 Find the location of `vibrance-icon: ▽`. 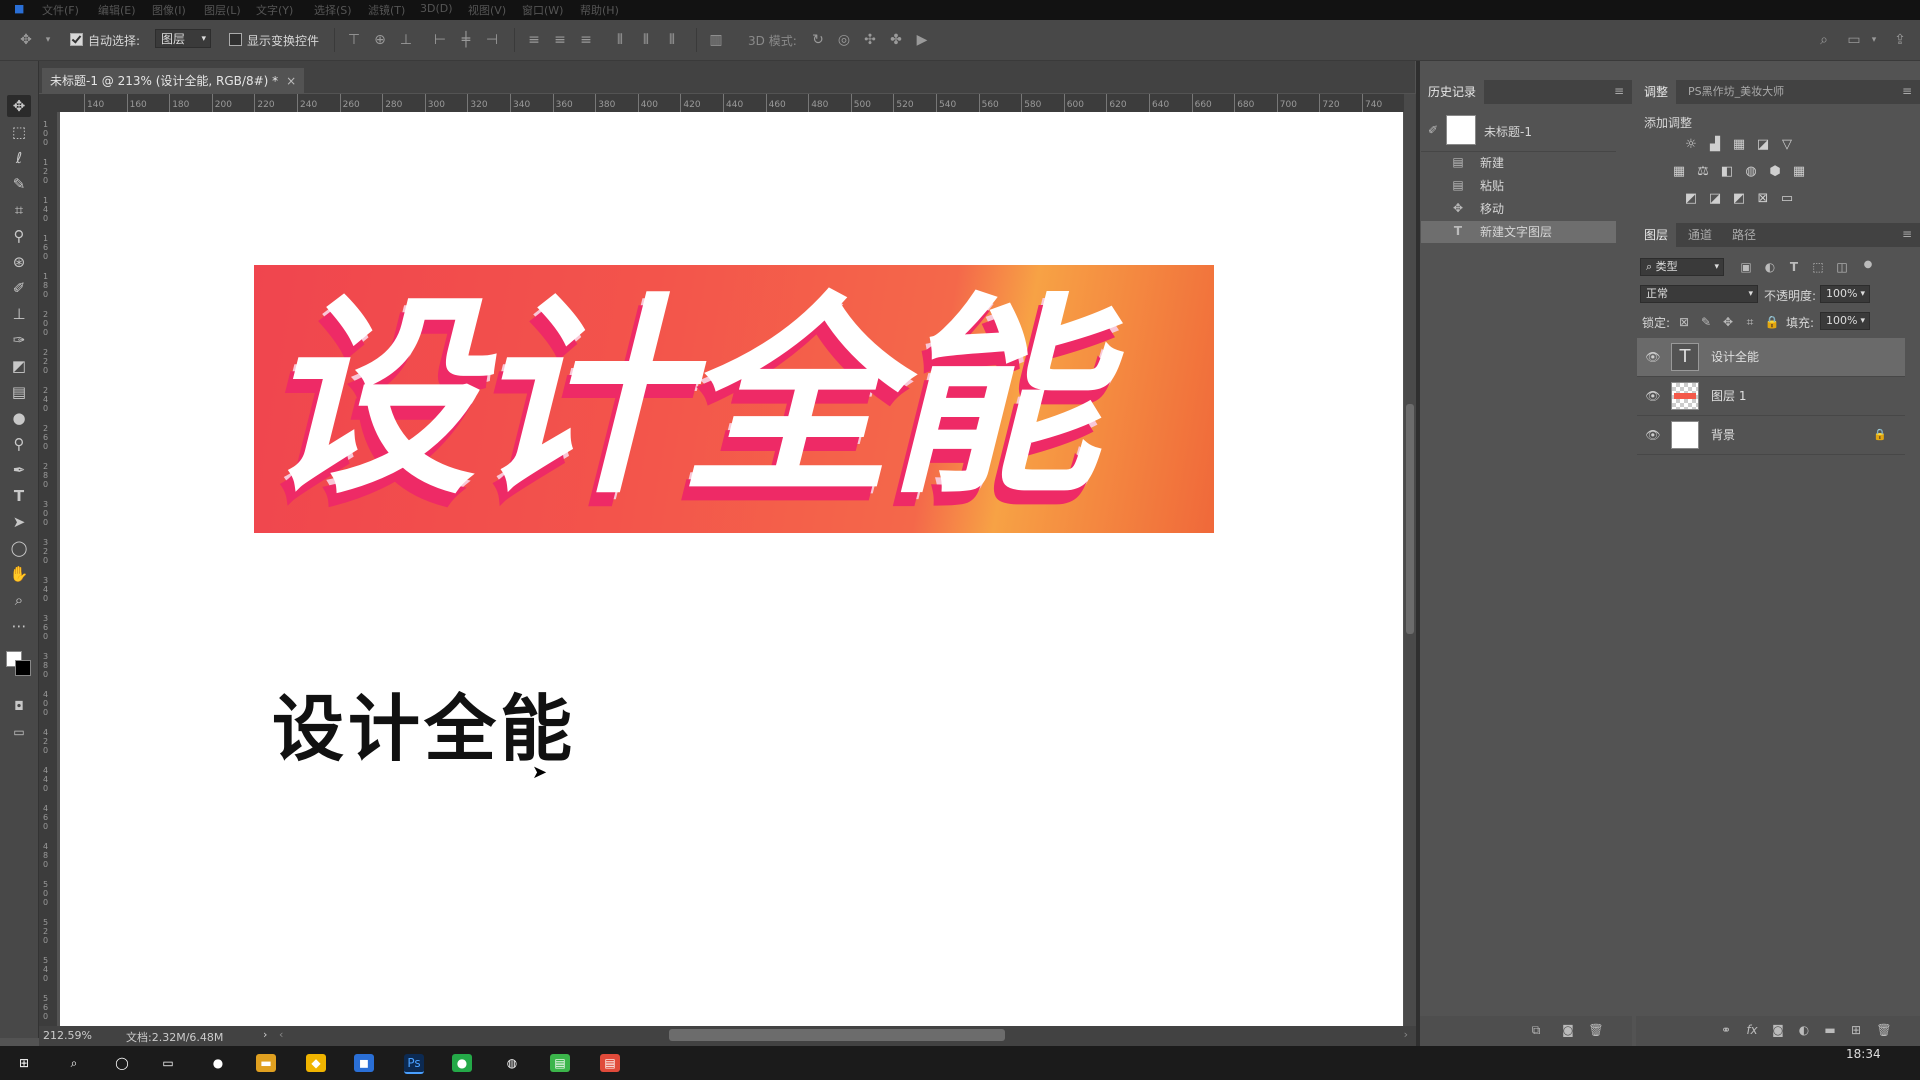

vibrance-icon: ▽ is located at coordinates (1787, 145).